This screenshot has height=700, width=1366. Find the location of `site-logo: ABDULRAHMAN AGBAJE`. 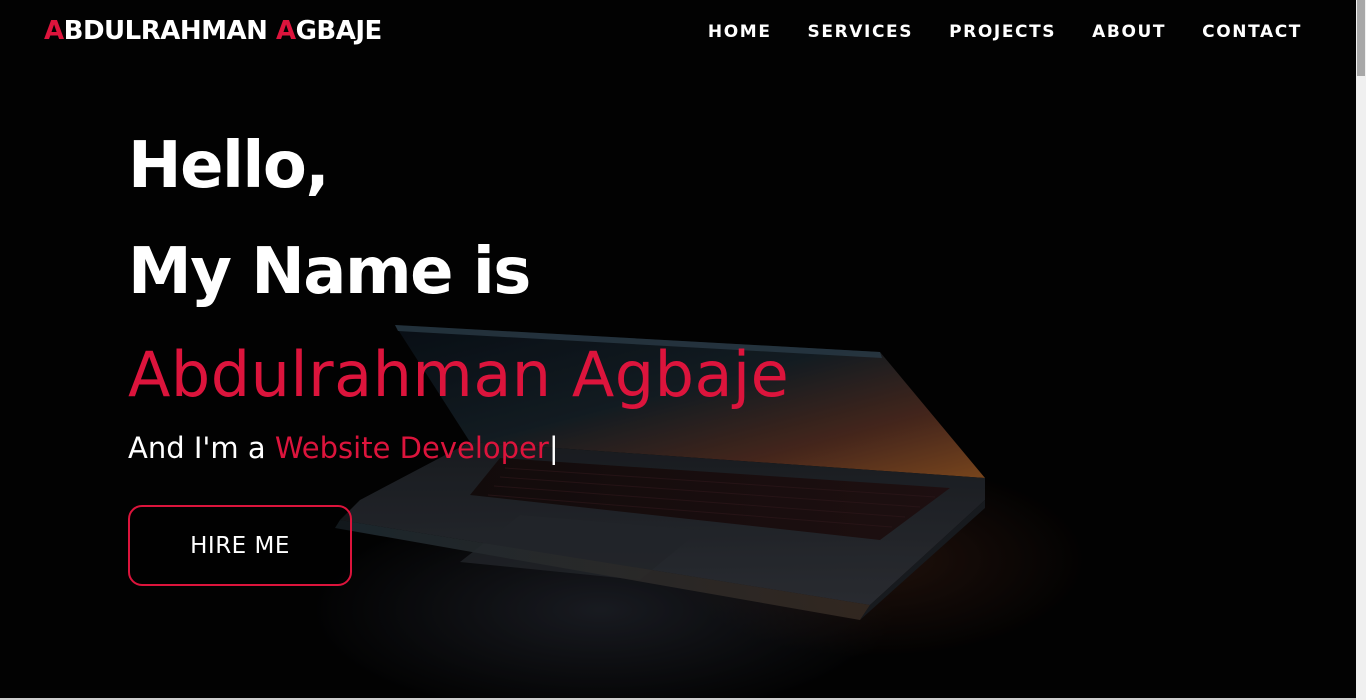

site-logo: ABDULRAHMAN AGBAJE is located at coordinates (213, 31).